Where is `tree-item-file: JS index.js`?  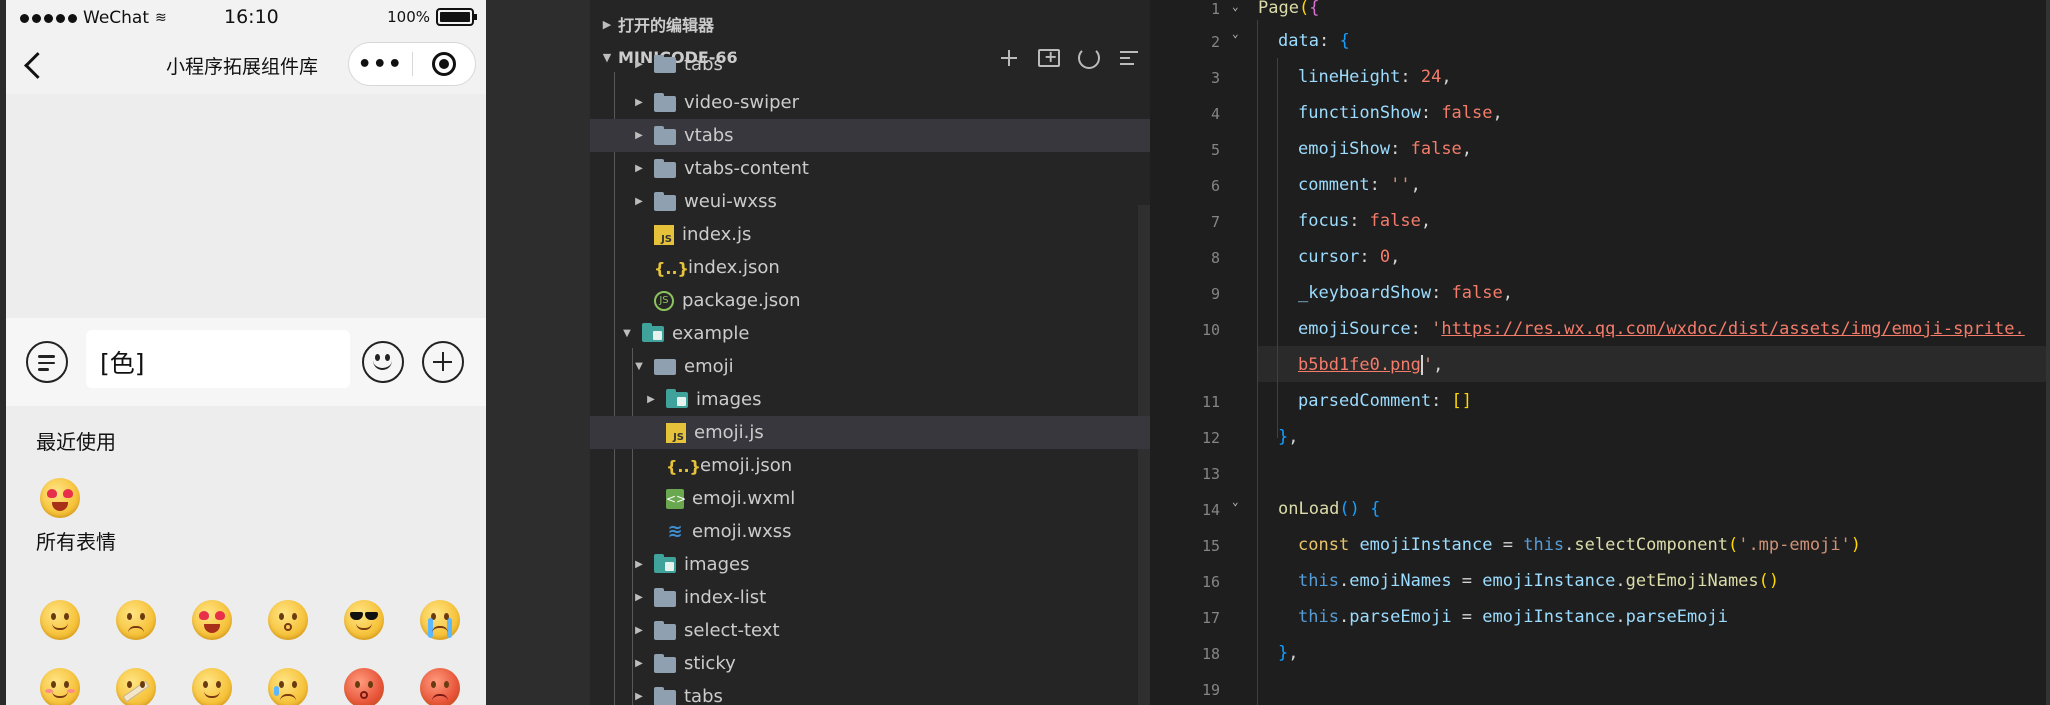
tree-item-file: JS index.js is located at coordinates (870, 234).